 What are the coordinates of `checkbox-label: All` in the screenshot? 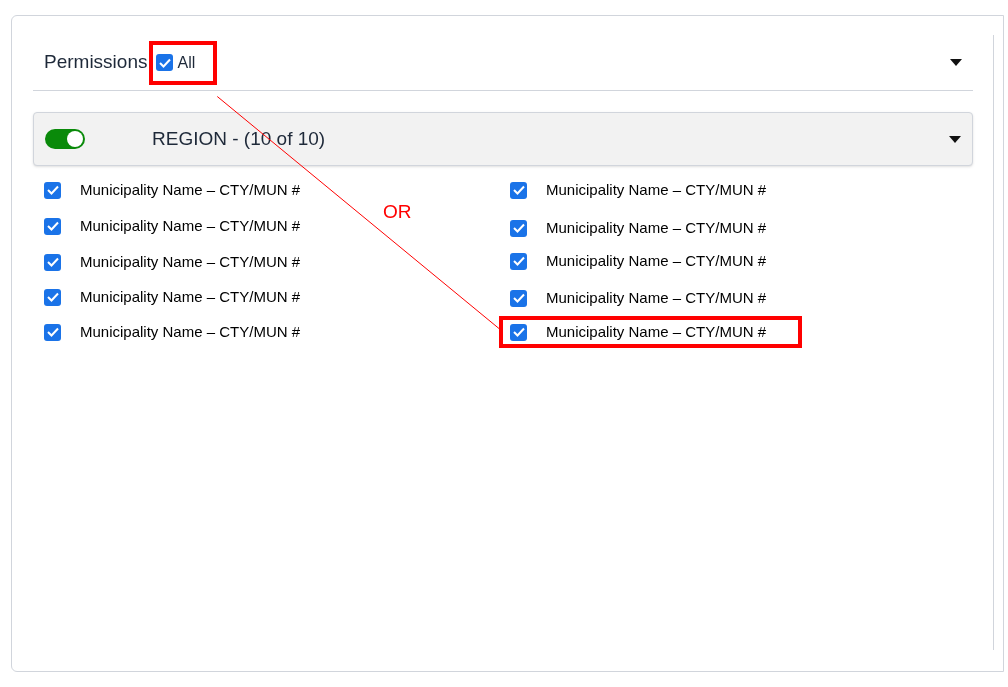 It's located at (186, 62).